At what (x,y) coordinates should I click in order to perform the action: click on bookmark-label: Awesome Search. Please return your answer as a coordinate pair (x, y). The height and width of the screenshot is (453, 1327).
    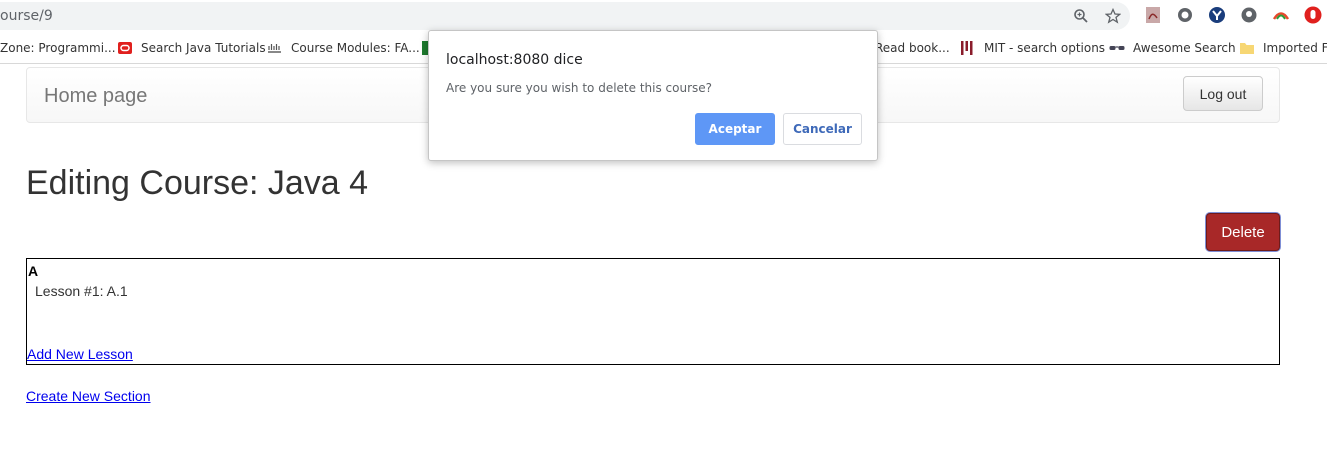
    Looking at the image, I should click on (1184, 48).